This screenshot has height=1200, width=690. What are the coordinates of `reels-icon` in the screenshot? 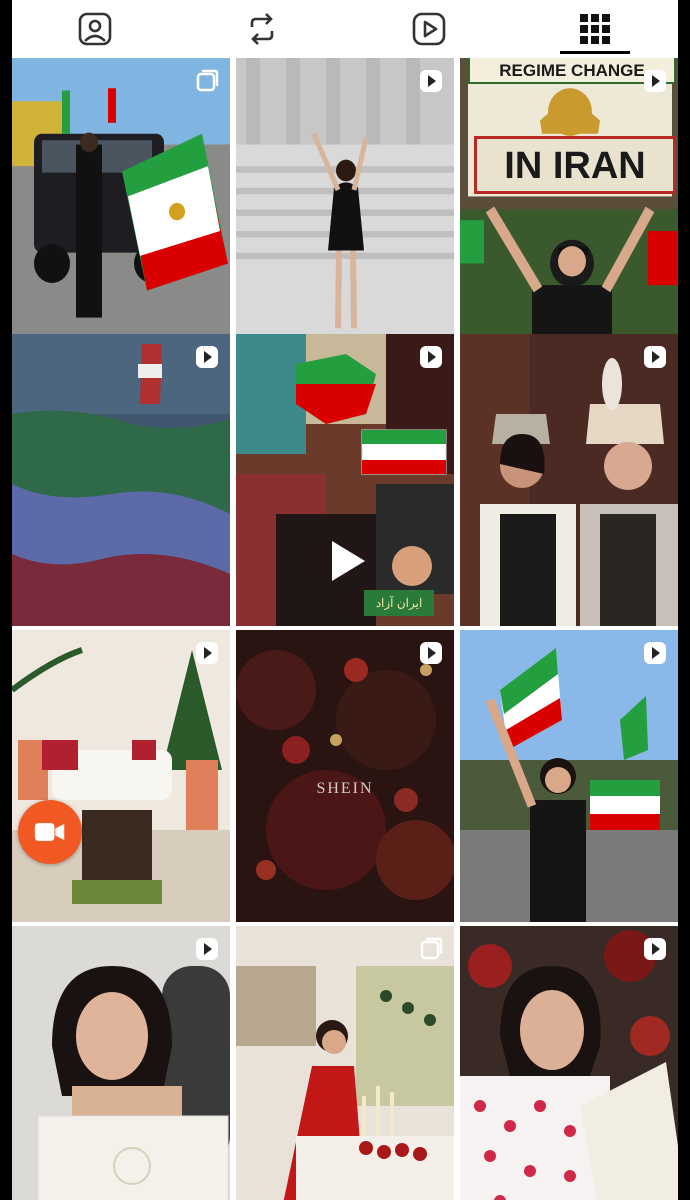 It's located at (429, 29).